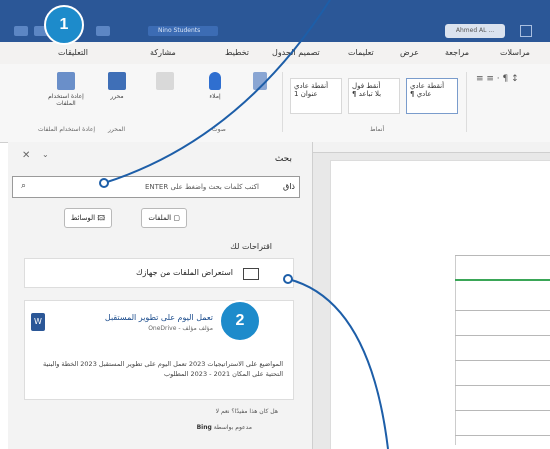 This screenshot has width=550, height=449. I want to click on document-table, so click(502, 350).